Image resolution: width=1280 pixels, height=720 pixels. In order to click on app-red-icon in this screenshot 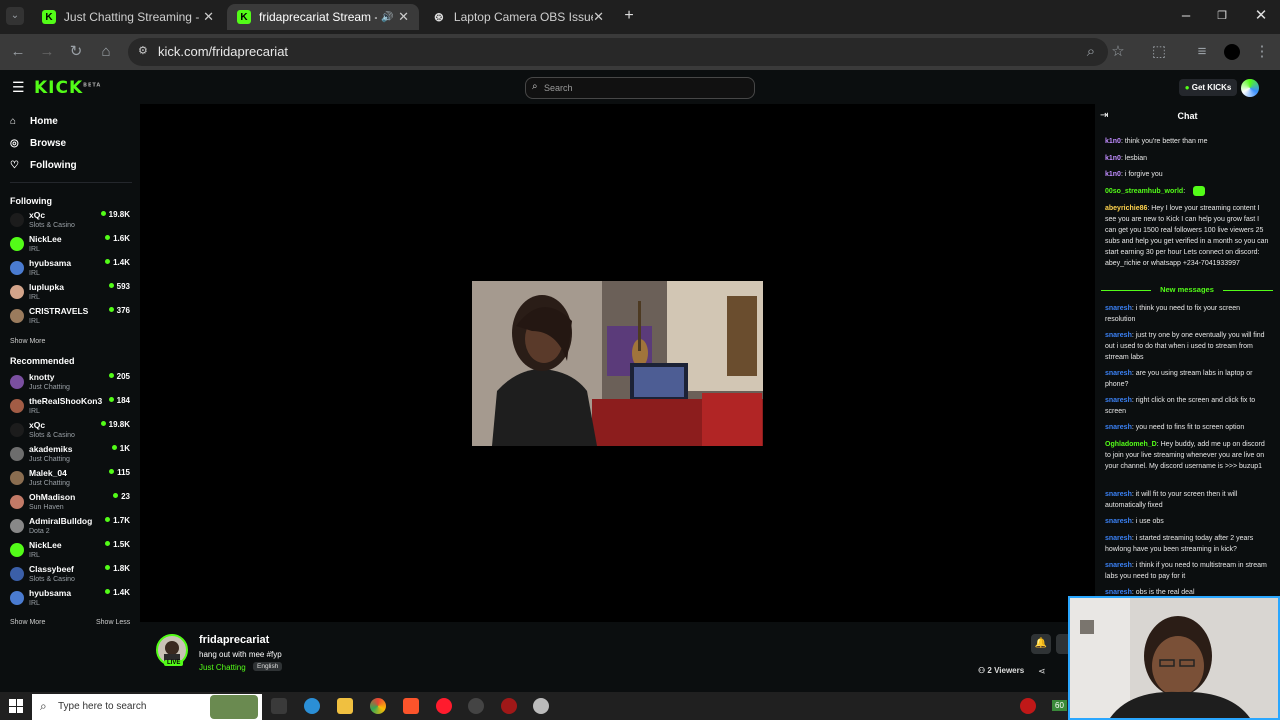, I will do `click(509, 706)`.